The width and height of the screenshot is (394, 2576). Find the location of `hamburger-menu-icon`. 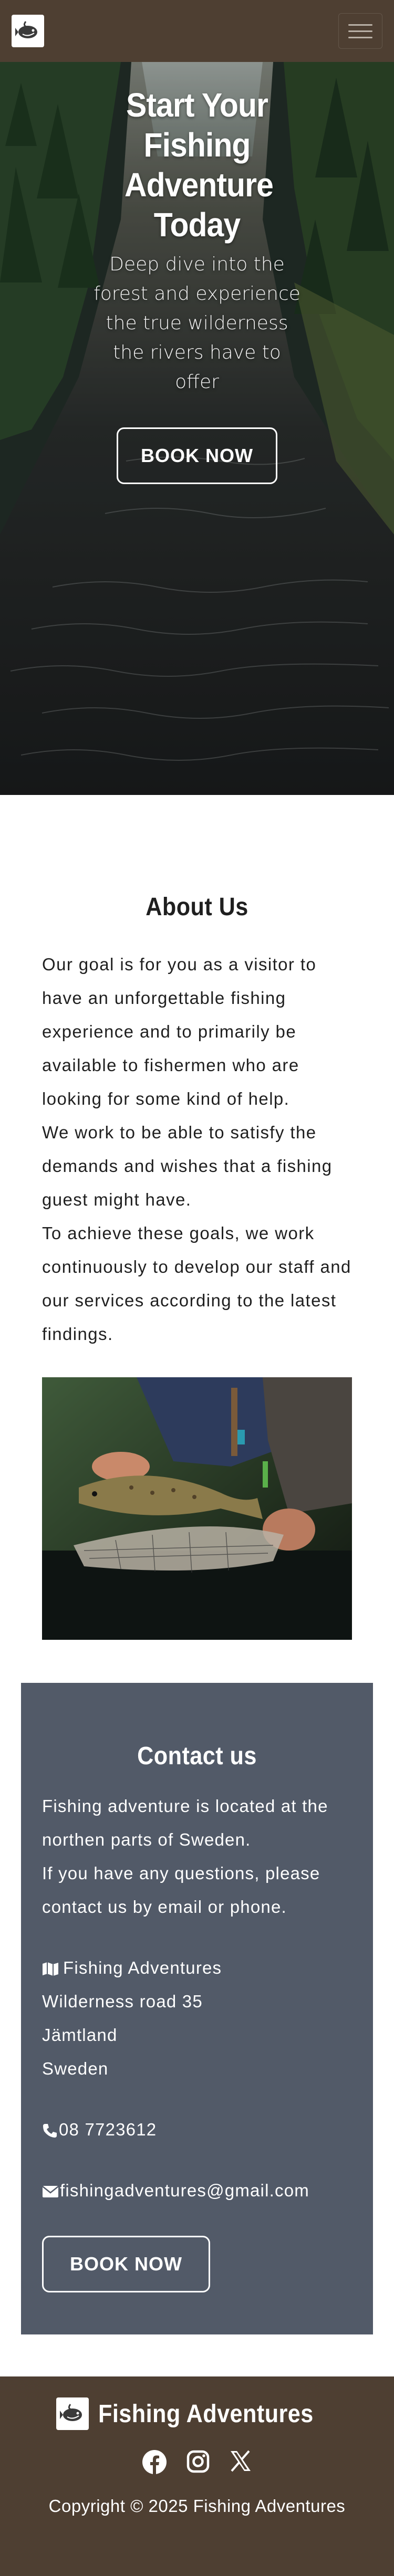

hamburger-menu-icon is located at coordinates (360, 25).